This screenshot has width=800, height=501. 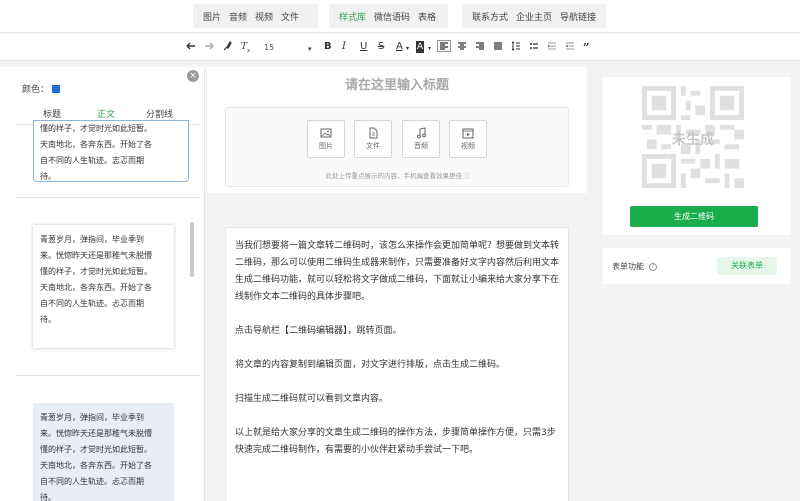 What do you see at coordinates (373, 146) in the screenshot?
I see `upload-file-label: 文件` at bounding box center [373, 146].